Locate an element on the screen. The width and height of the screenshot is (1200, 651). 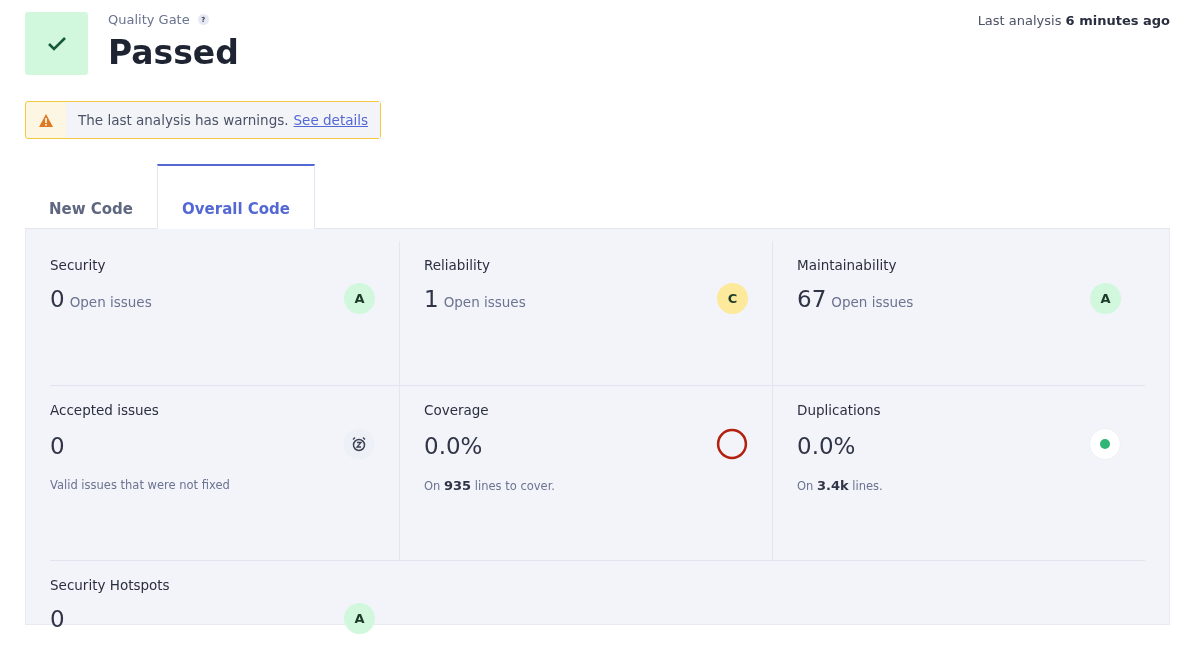
warning-message: The last analysis has warnings. is located at coordinates (183, 120).